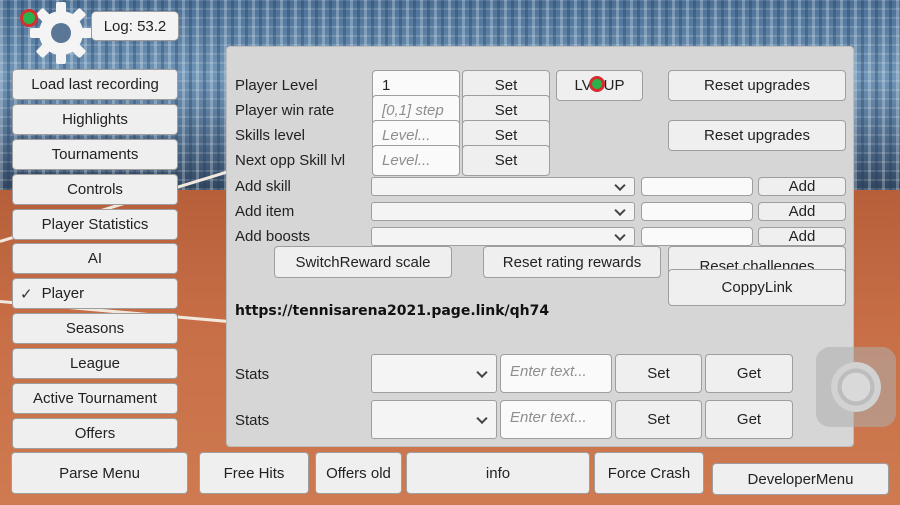 Image resolution: width=900 pixels, height=505 pixels. What do you see at coordinates (697, 186) in the screenshot?
I see `add-skill-amount-input` at bounding box center [697, 186].